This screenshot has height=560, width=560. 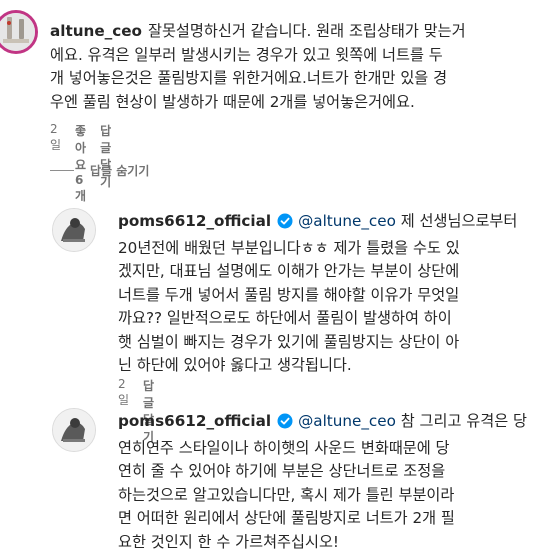 I want to click on username: altune_ceo, so click(x=96, y=31).